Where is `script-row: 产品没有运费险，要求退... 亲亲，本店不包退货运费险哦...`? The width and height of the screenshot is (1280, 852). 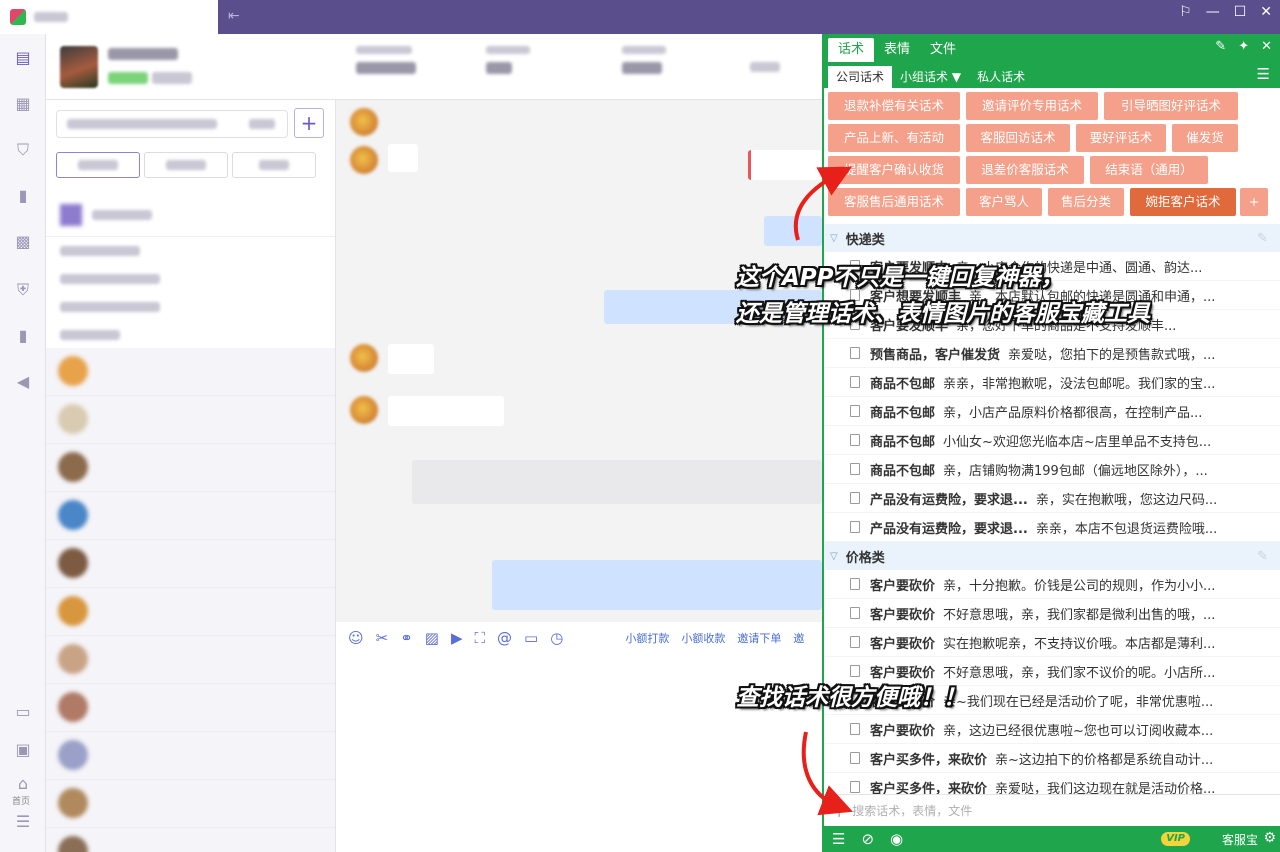
script-row: 产品没有运费险，要求退... 亲亲，本店不包退货运费险哦... is located at coordinates (1052, 527).